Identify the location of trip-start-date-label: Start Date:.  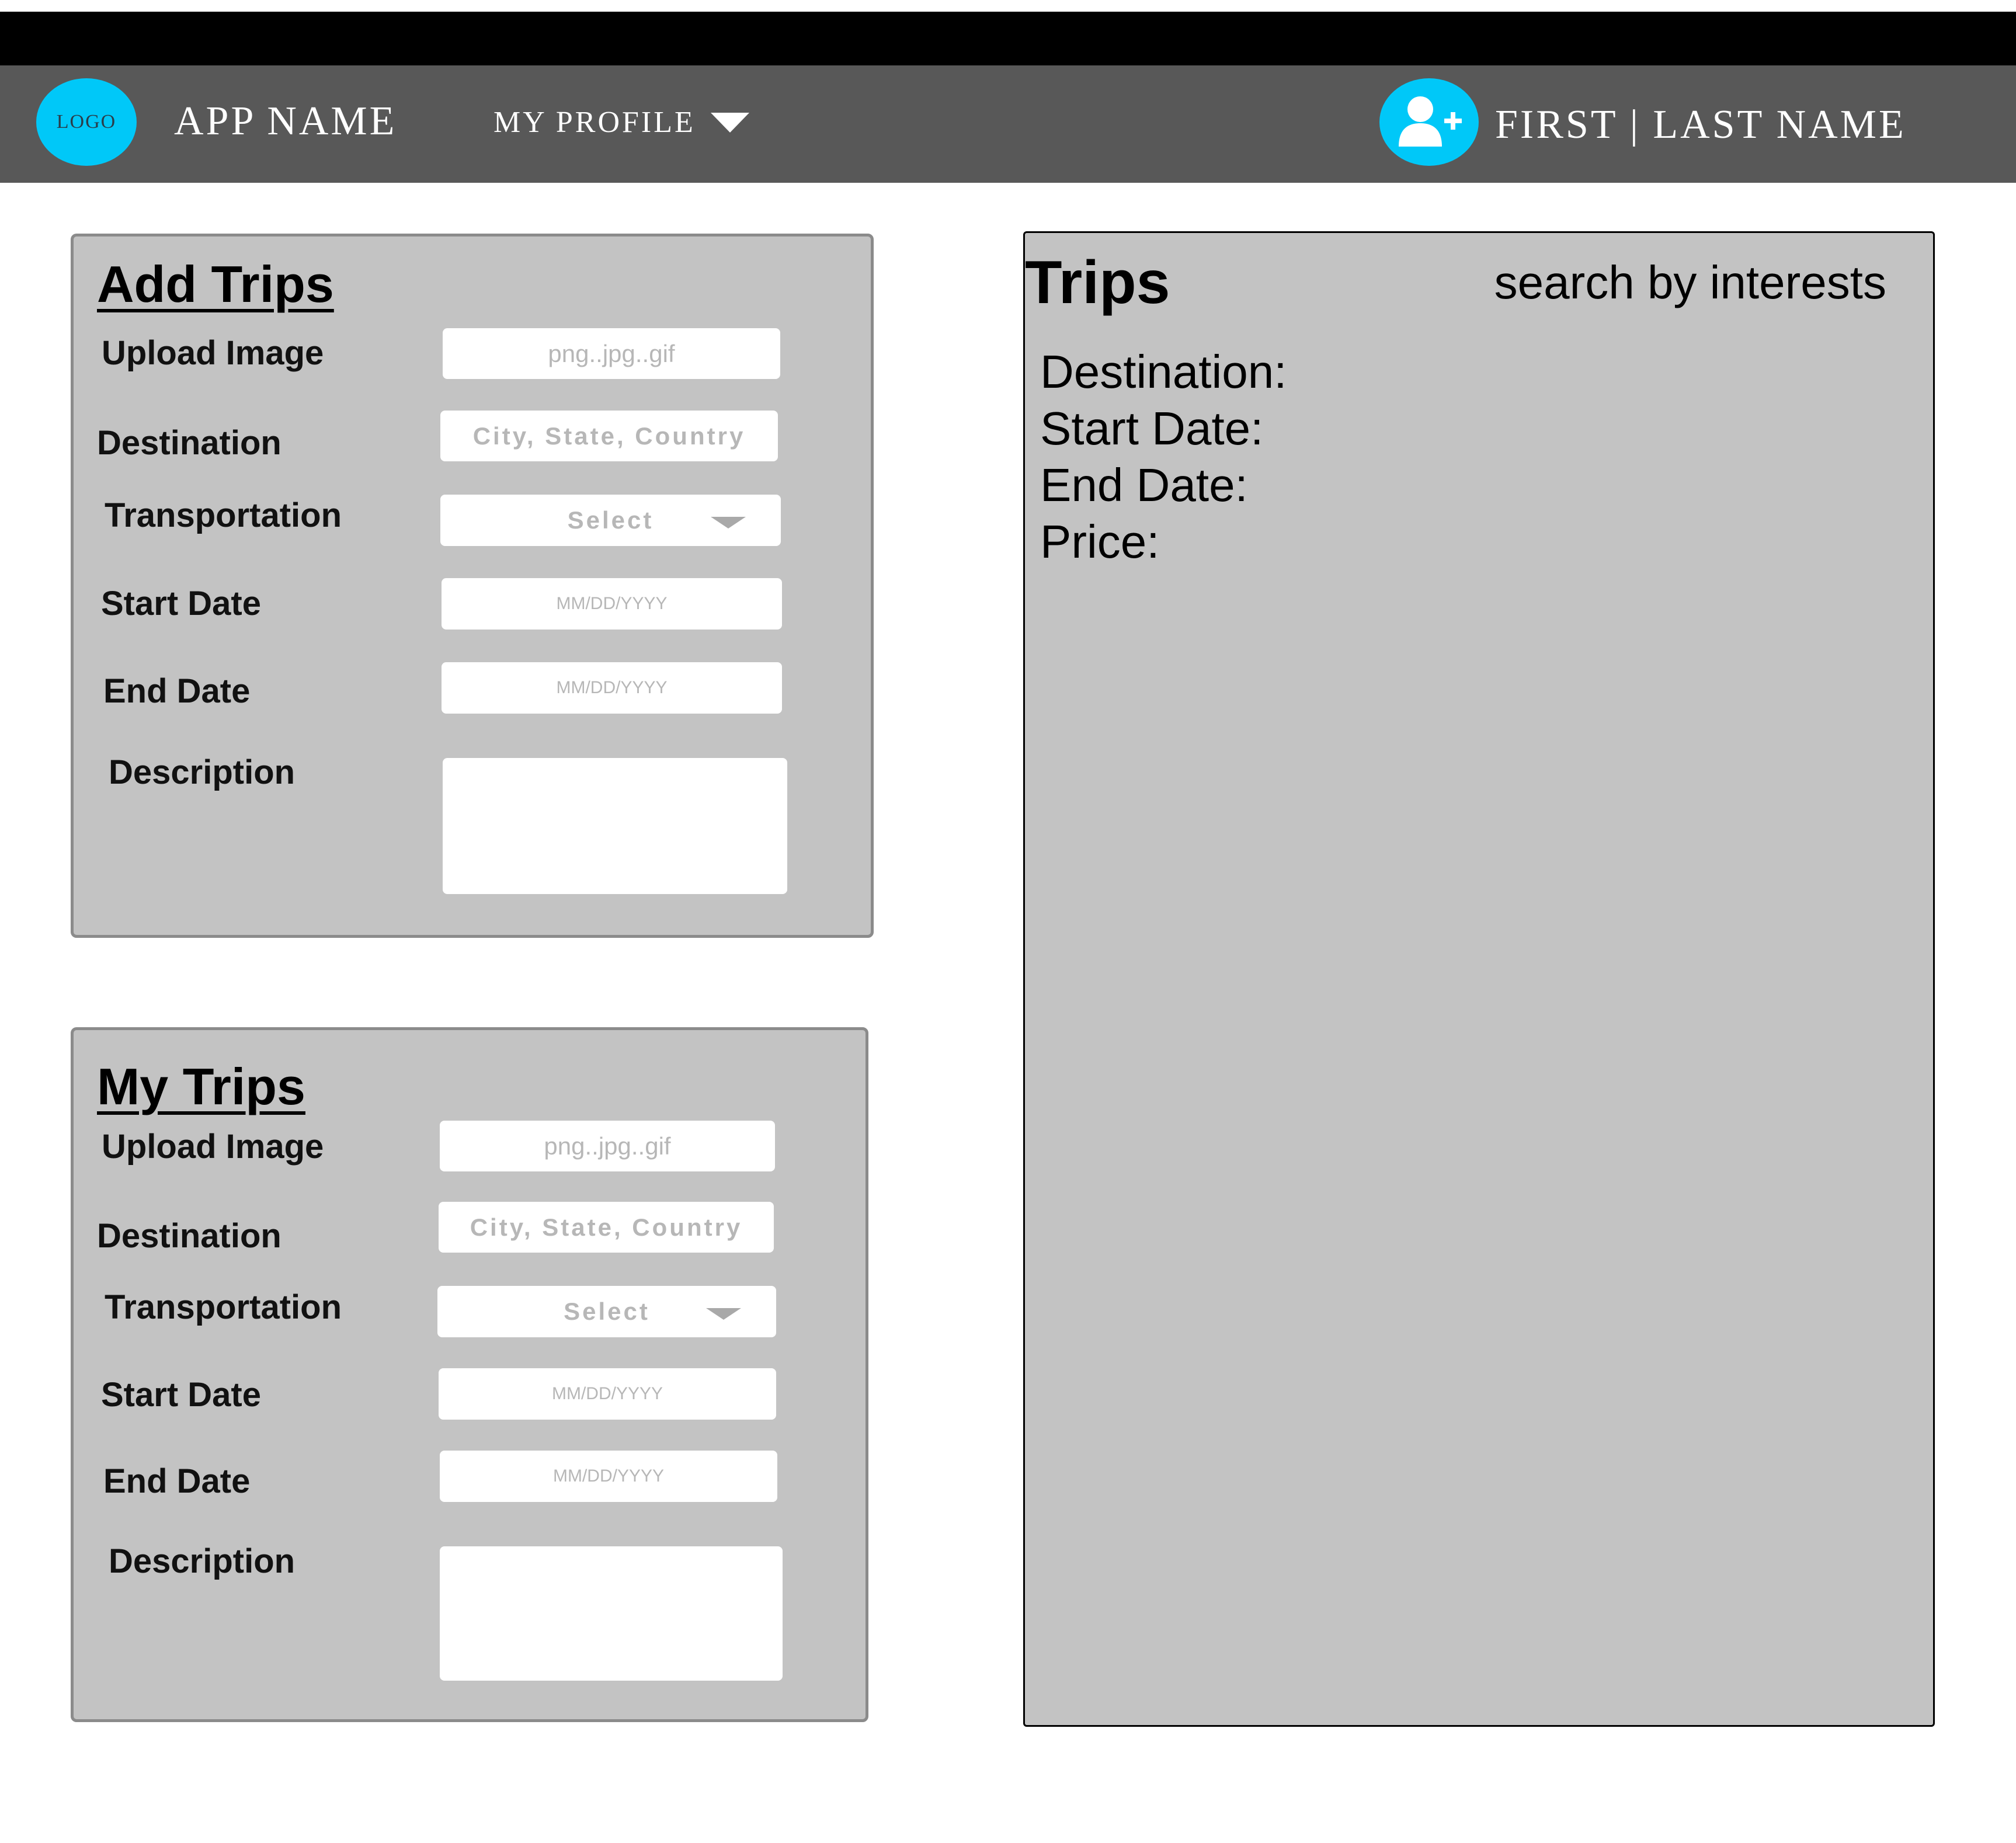
(1152, 428).